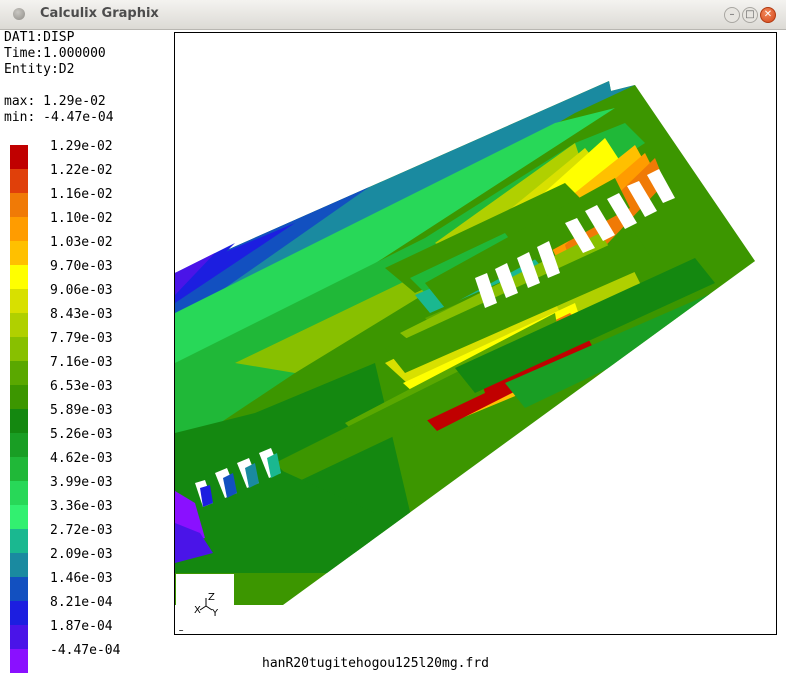  What do you see at coordinates (81, 410) in the screenshot?
I see `legend-label: 5.89e-03` at bounding box center [81, 410].